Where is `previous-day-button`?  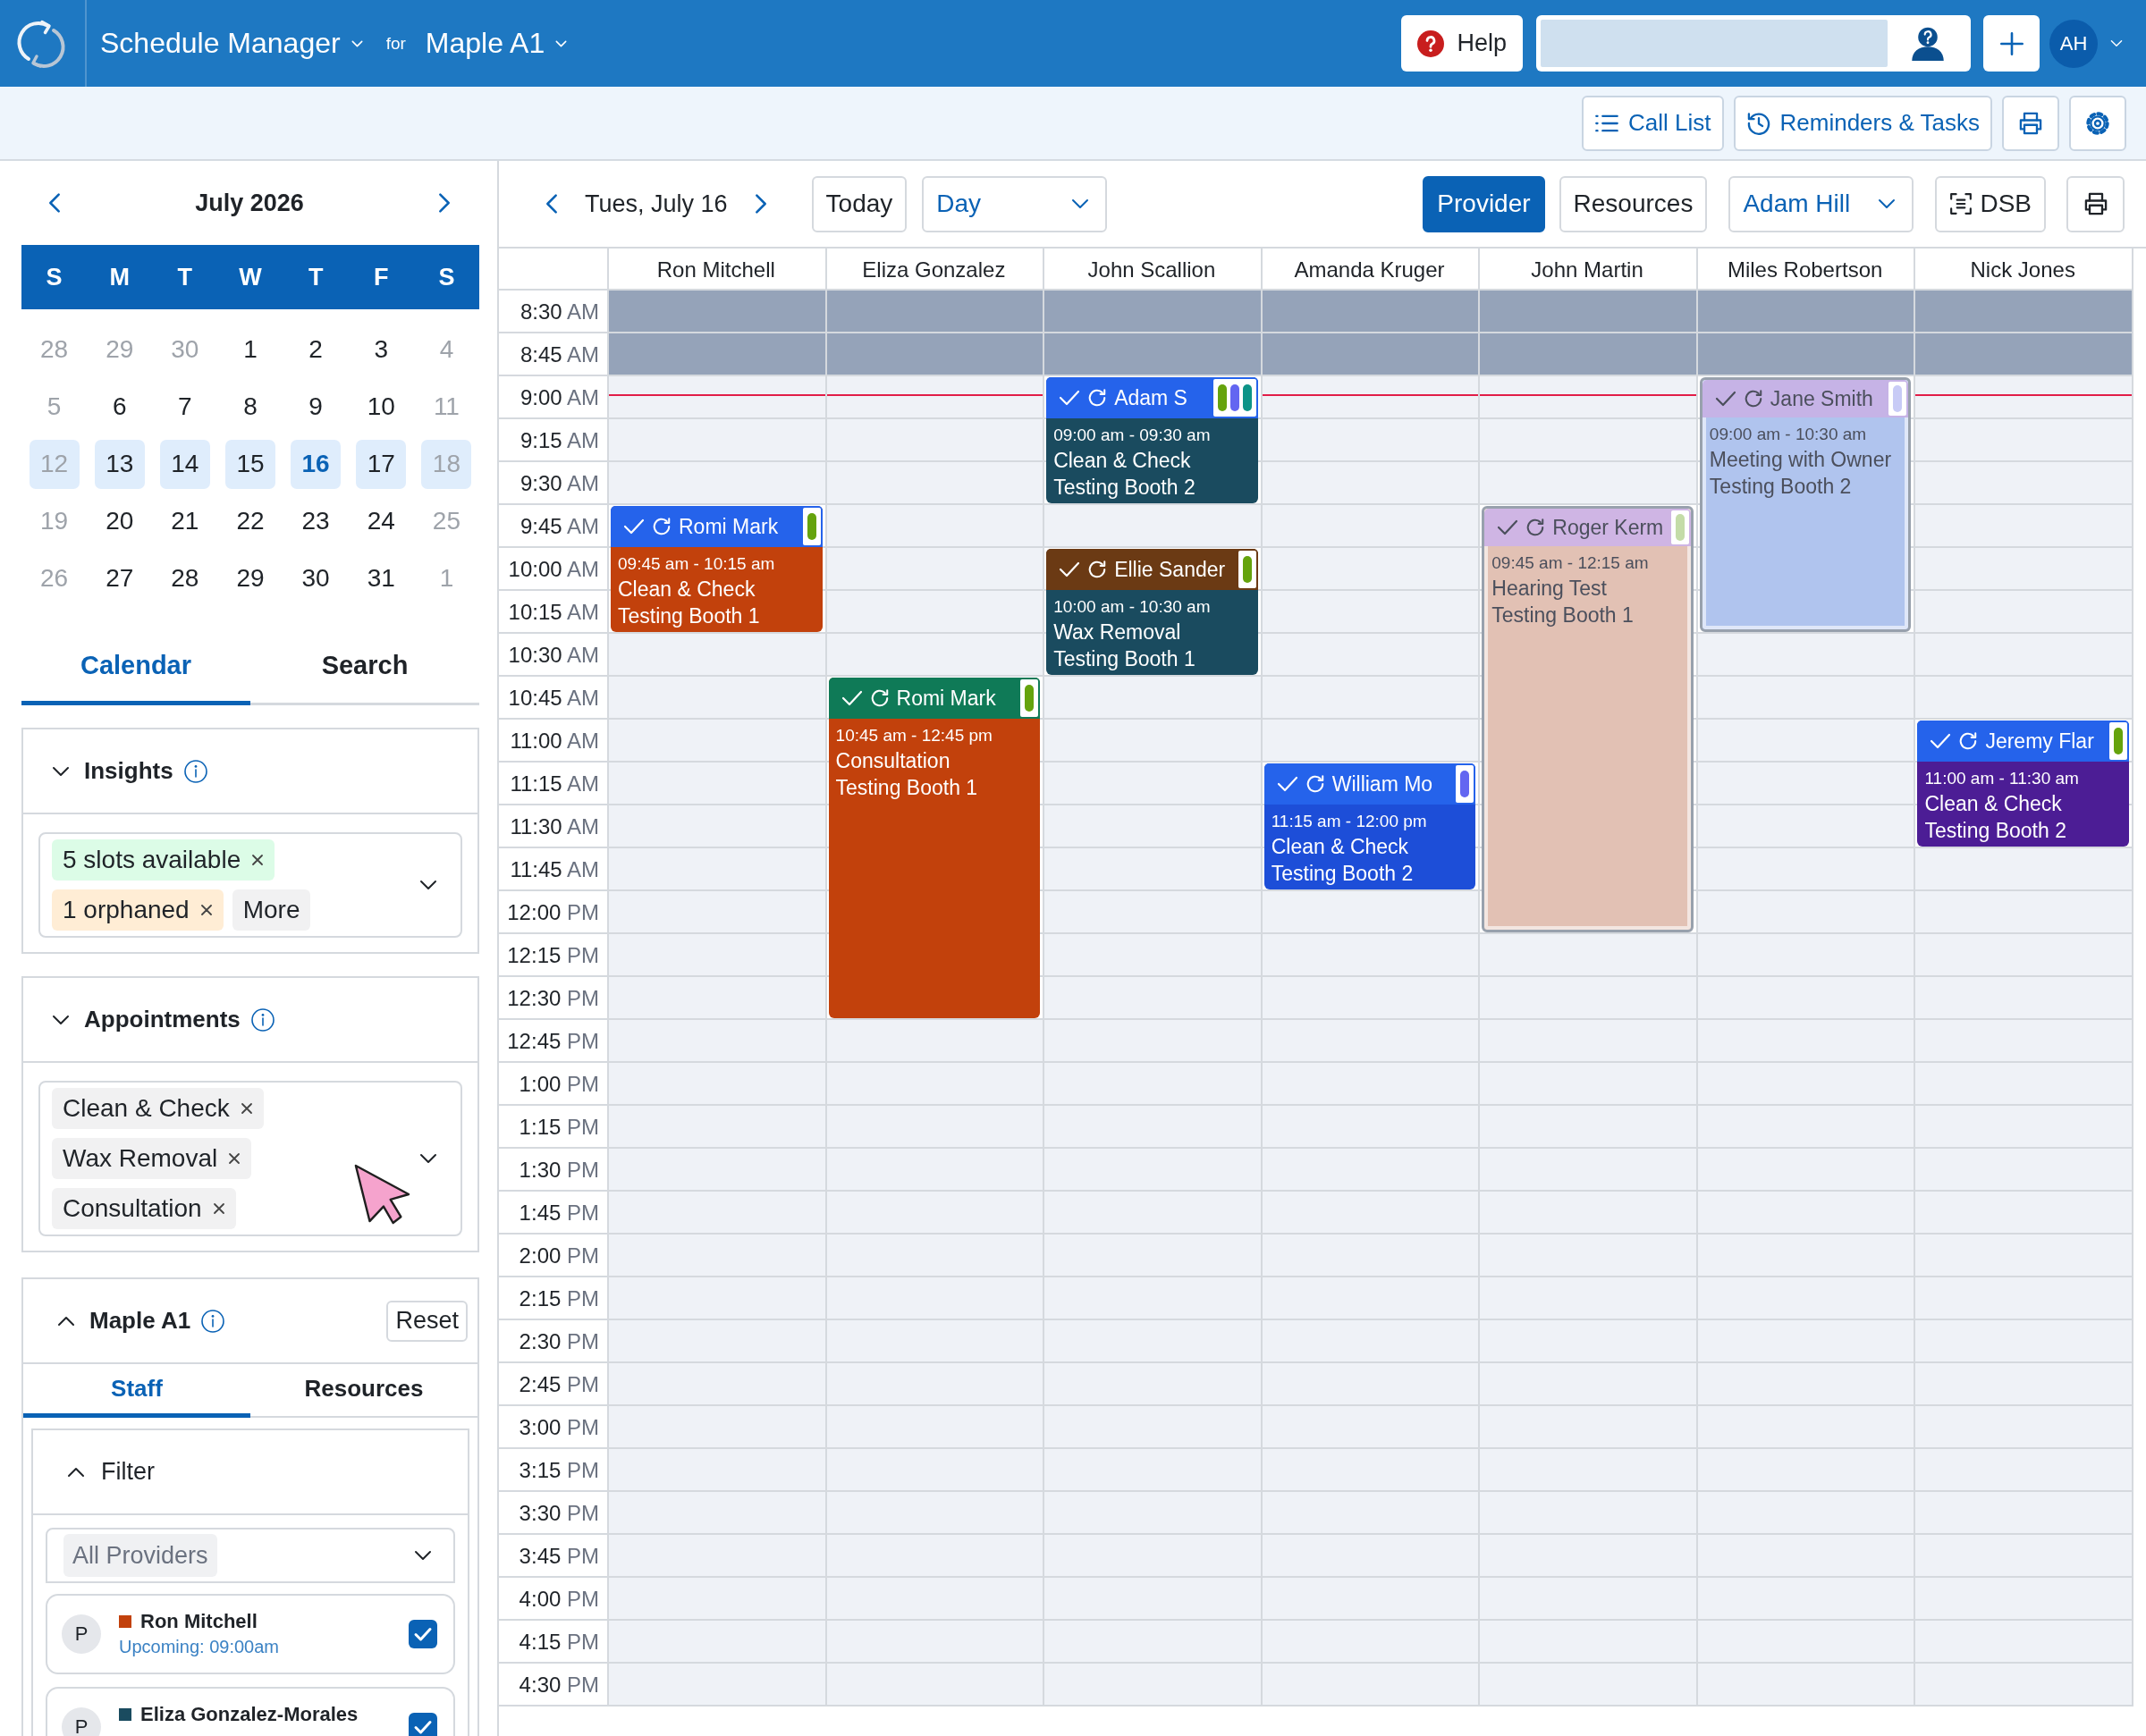
previous-day-button is located at coordinates (551, 204).